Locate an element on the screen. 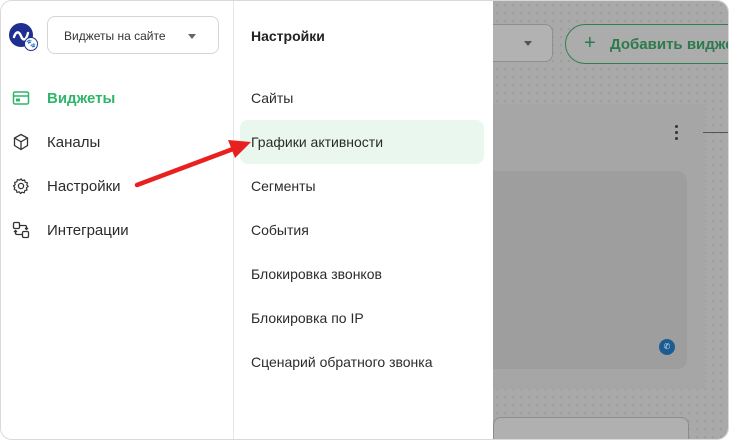 This screenshot has width=729, height=440. add-widget-label: Добавить виджет is located at coordinates (669, 44).